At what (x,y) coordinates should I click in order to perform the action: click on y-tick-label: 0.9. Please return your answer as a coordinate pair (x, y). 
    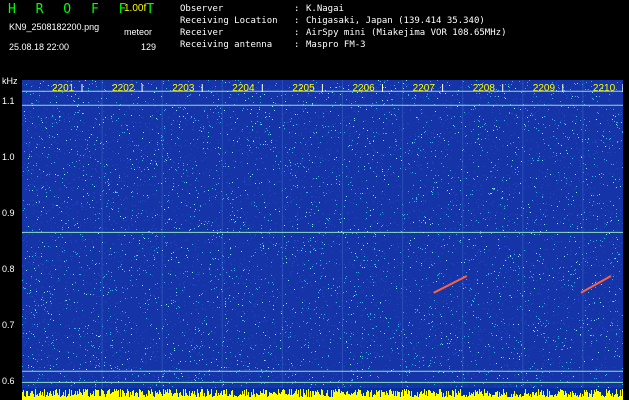
    Looking at the image, I should click on (8, 213).